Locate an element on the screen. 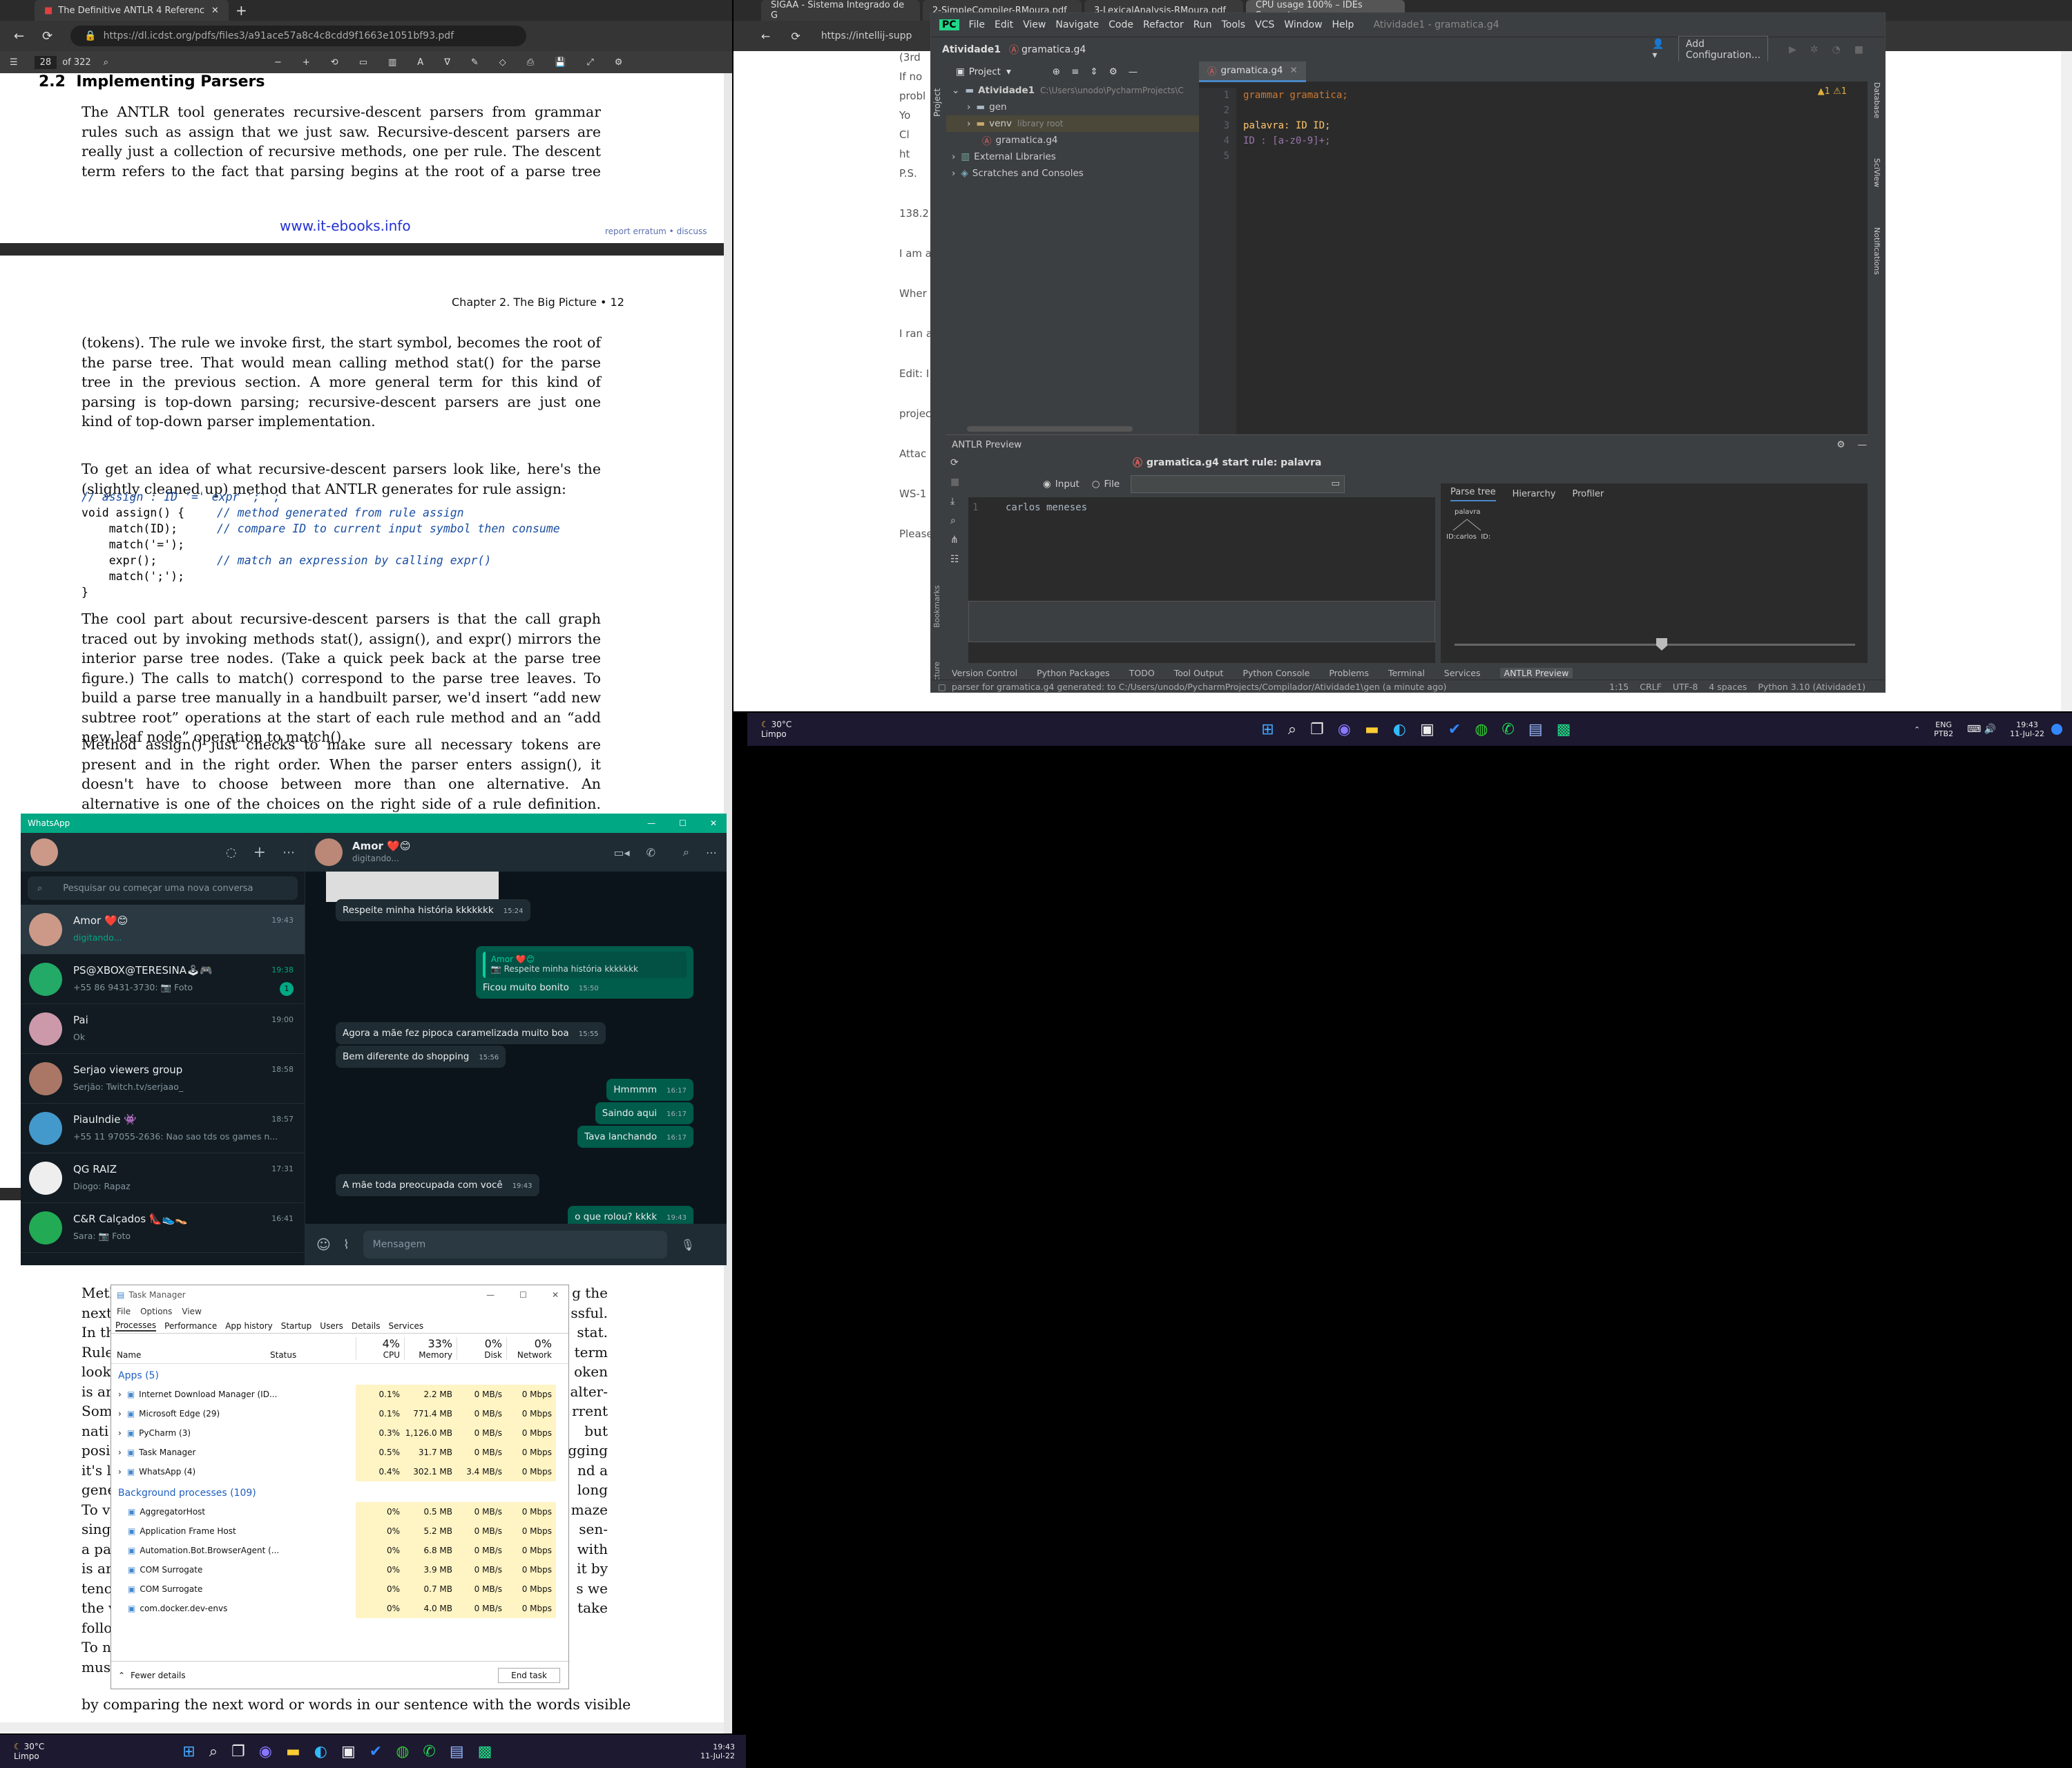 Image resolution: width=2072 pixels, height=1768 pixels. coverage-icon: ◔ is located at coordinates (1836, 50).